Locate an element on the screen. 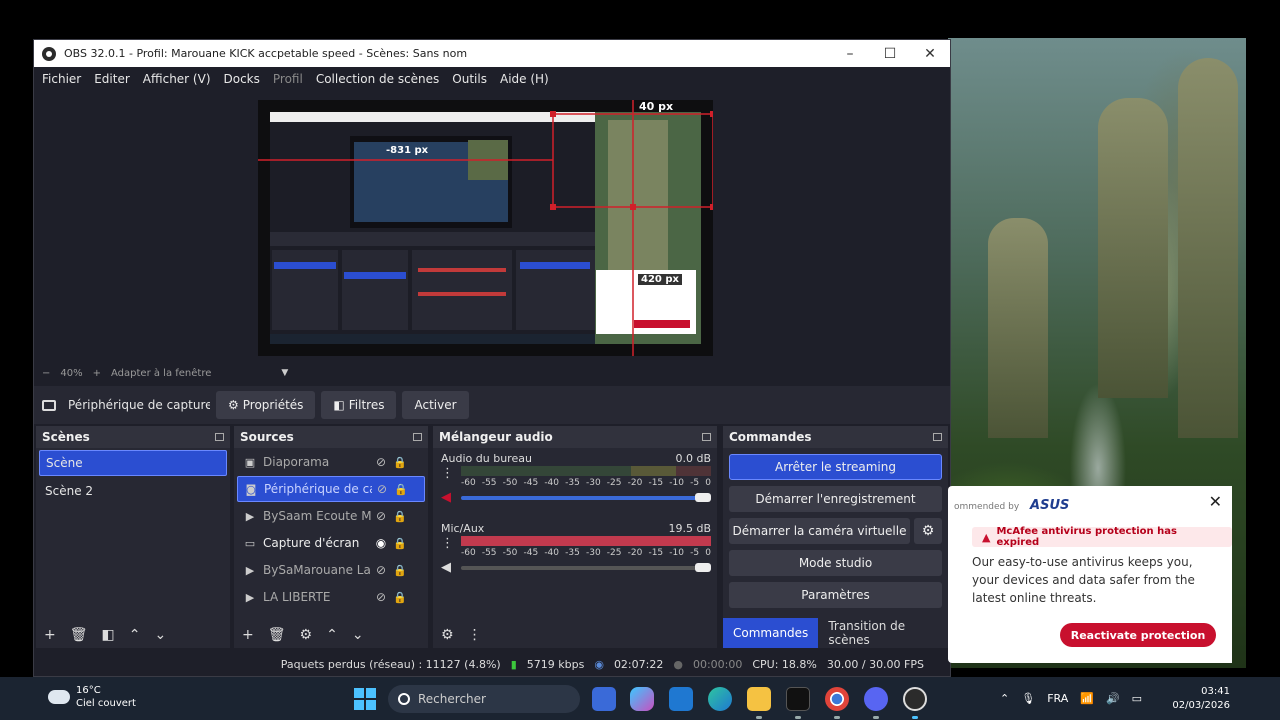 This screenshot has height=720, width=1280. battery-icon: ▭ is located at coordinates (1137, 698).